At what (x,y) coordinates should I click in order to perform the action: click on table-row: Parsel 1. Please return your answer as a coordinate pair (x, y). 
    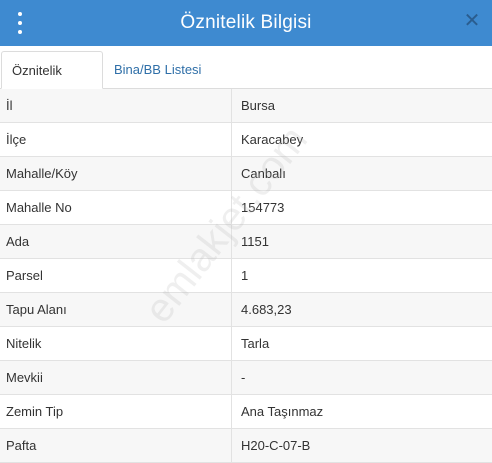
    Looking at the image, I should click on (246, 276).